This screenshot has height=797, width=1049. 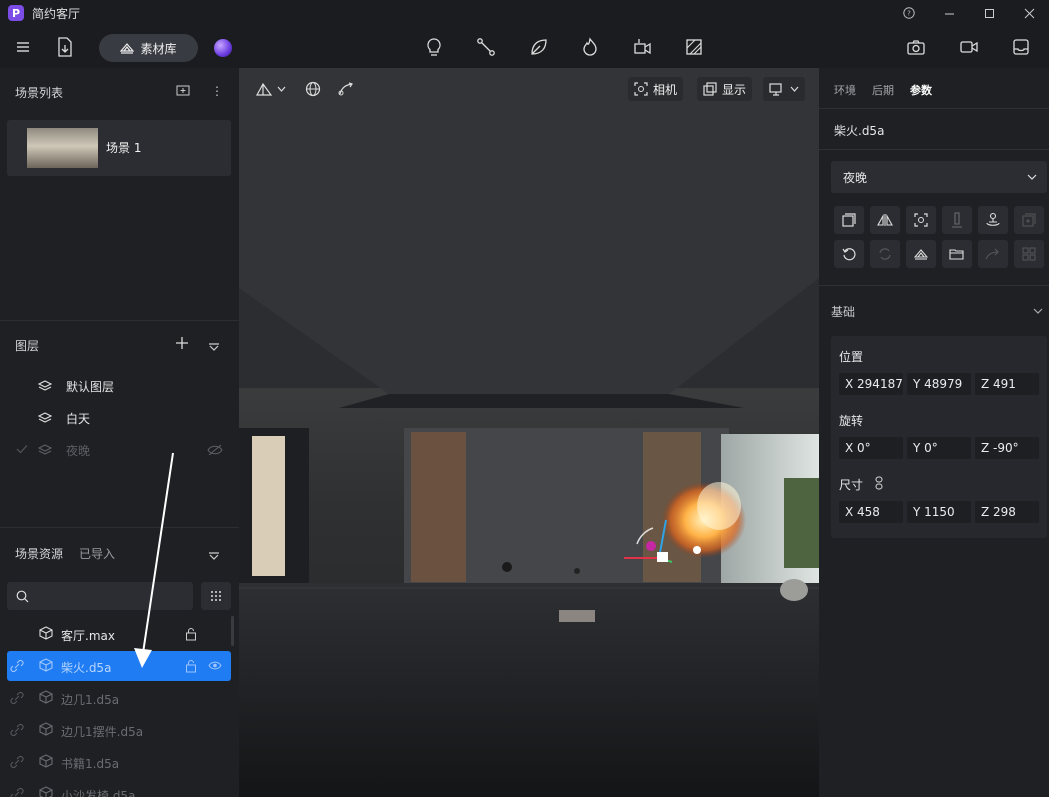 What do you see at coordinates (784, 89) in the screenshot?
I see `view-mode-dropdown` at bounding box center [784, 89].